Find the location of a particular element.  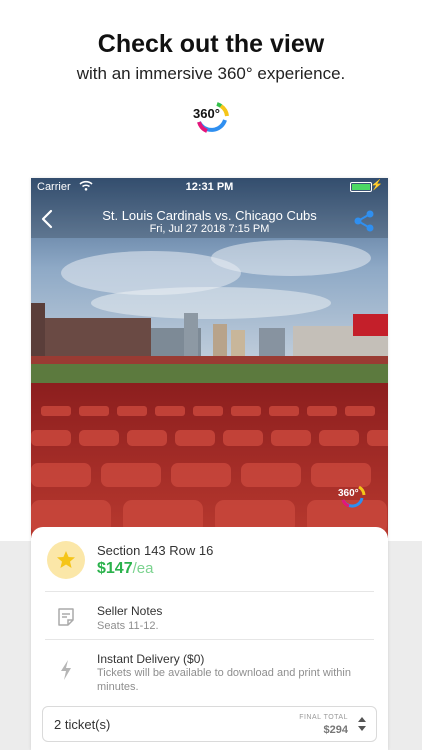

final-total-value: $294 is located at coordinates (335, 730).